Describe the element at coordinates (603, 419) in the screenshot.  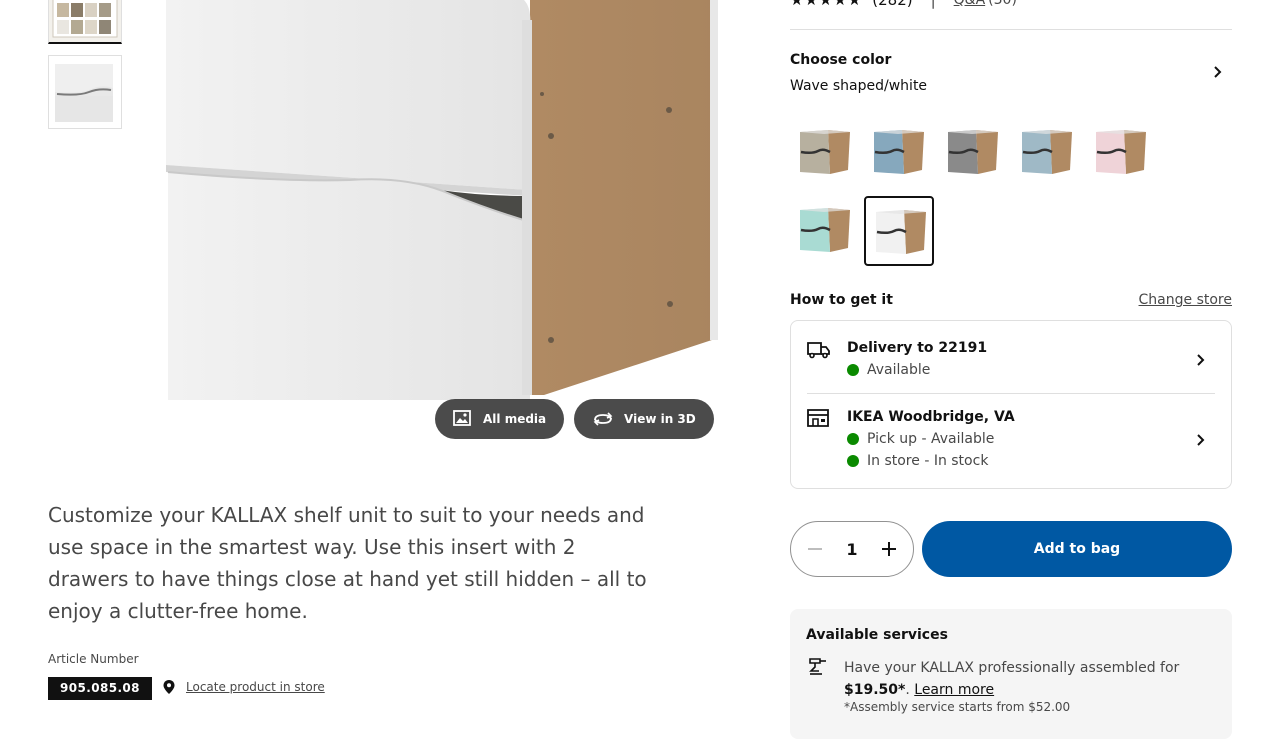
I see `rotate-3d-icon` at that location.